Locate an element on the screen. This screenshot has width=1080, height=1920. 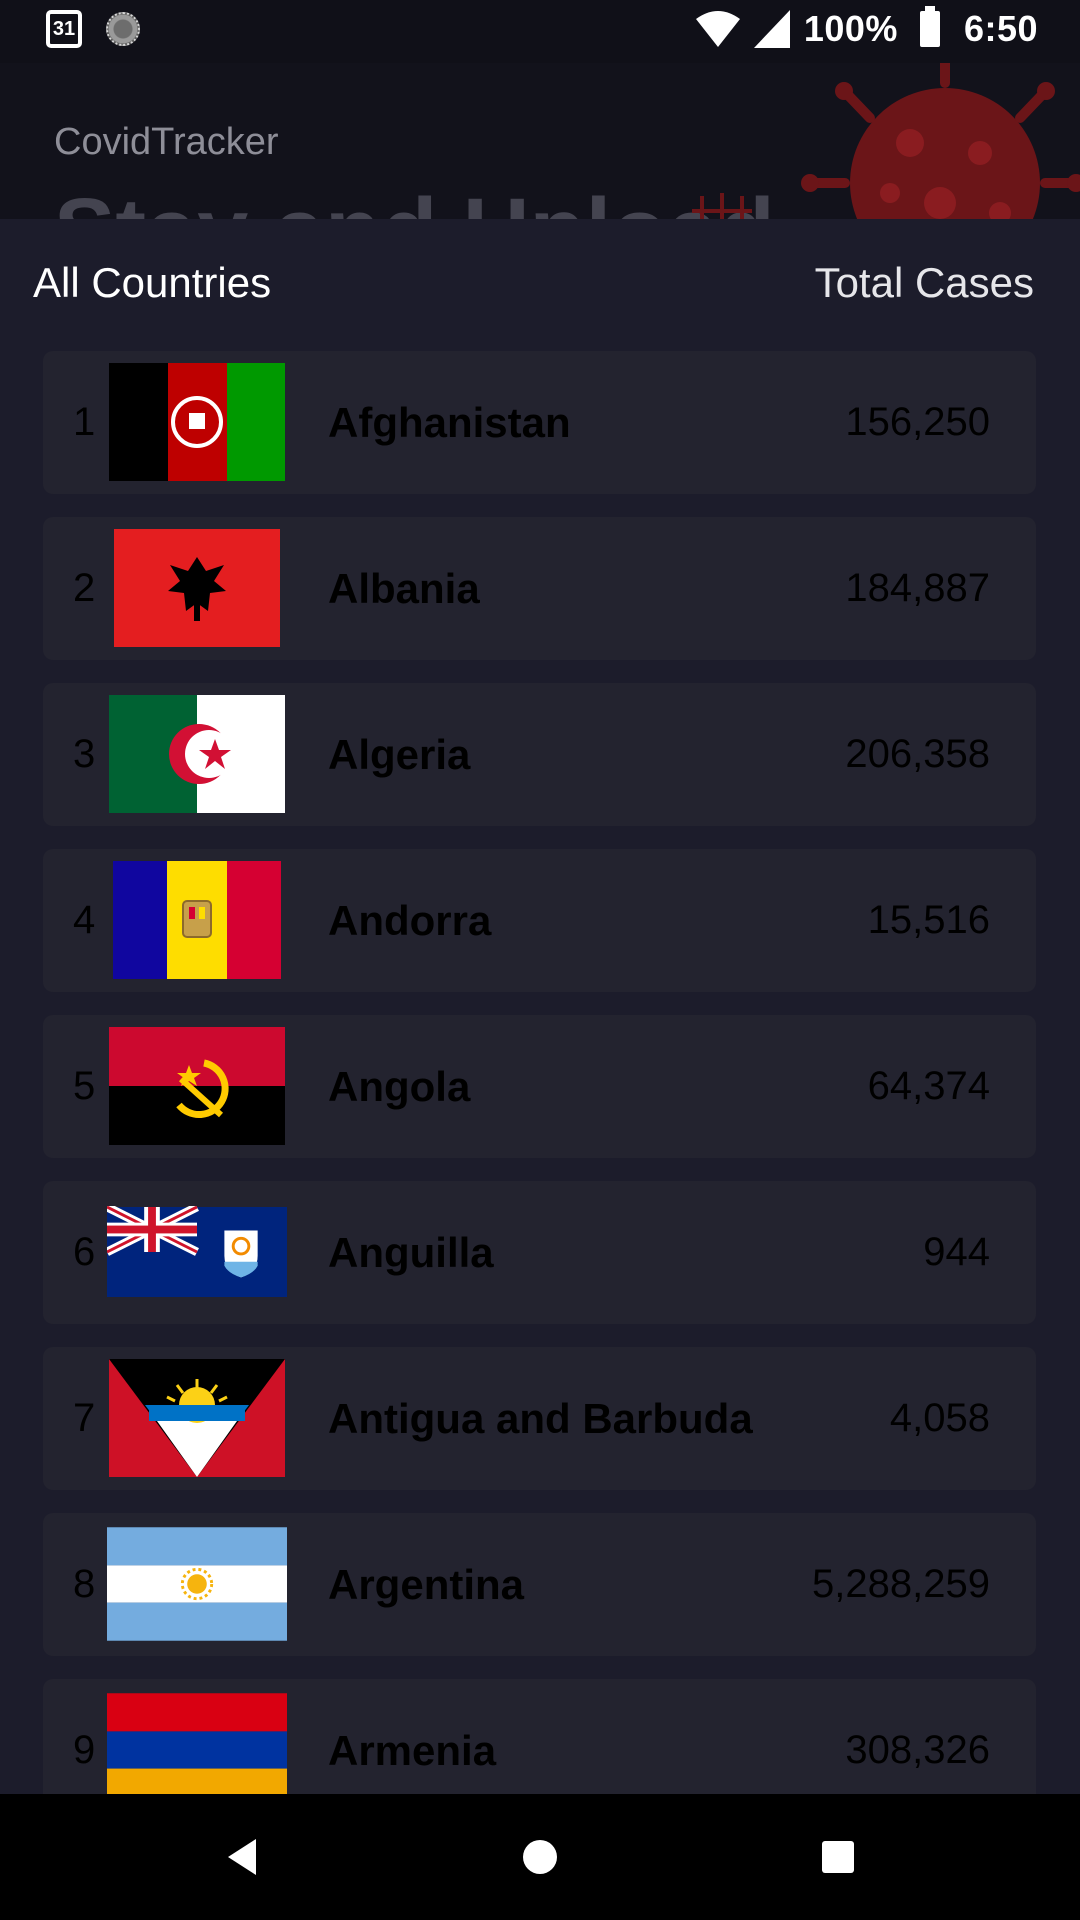
afghanistan-flag-icon is located at coordinates (197, 422).